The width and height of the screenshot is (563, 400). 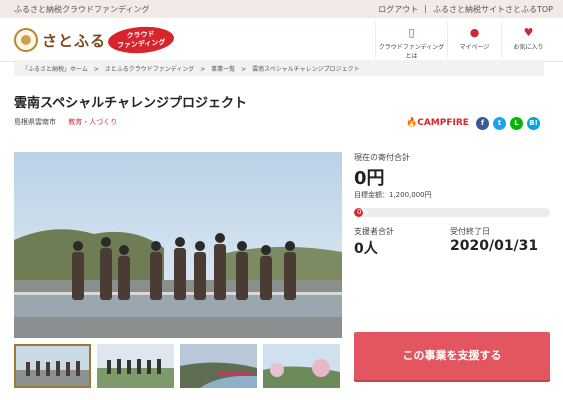 What do you see at coordinates (82, 9) in the screenshot?
I see `site-tagline: ふるさと納税クラウドファンディング` at bounding box center [82, 9].